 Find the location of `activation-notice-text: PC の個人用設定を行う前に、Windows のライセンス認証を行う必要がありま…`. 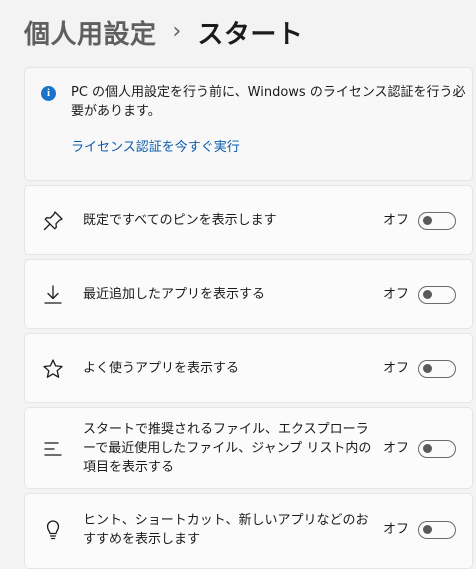

activation-notice-text: PC の個人用設定を行う前に、Windows のライセンス認証を行う必要がありま… is located at coordinates (268, 102).